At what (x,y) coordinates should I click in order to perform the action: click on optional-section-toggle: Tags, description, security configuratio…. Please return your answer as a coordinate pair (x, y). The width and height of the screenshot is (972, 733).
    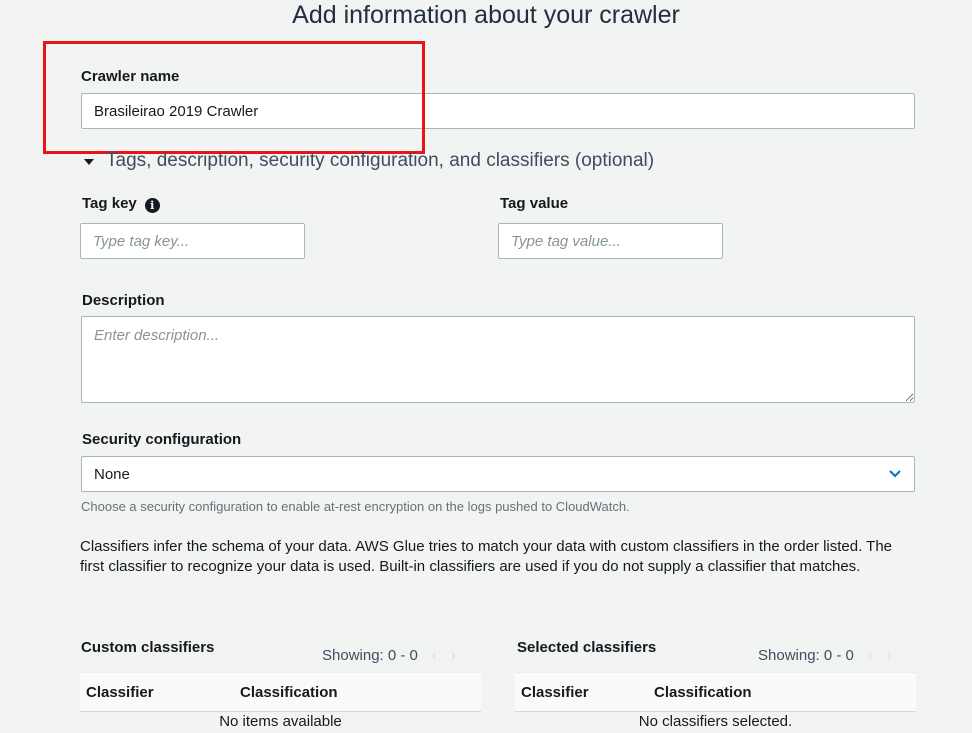
    Looking at the image, I should click on (369, 161).